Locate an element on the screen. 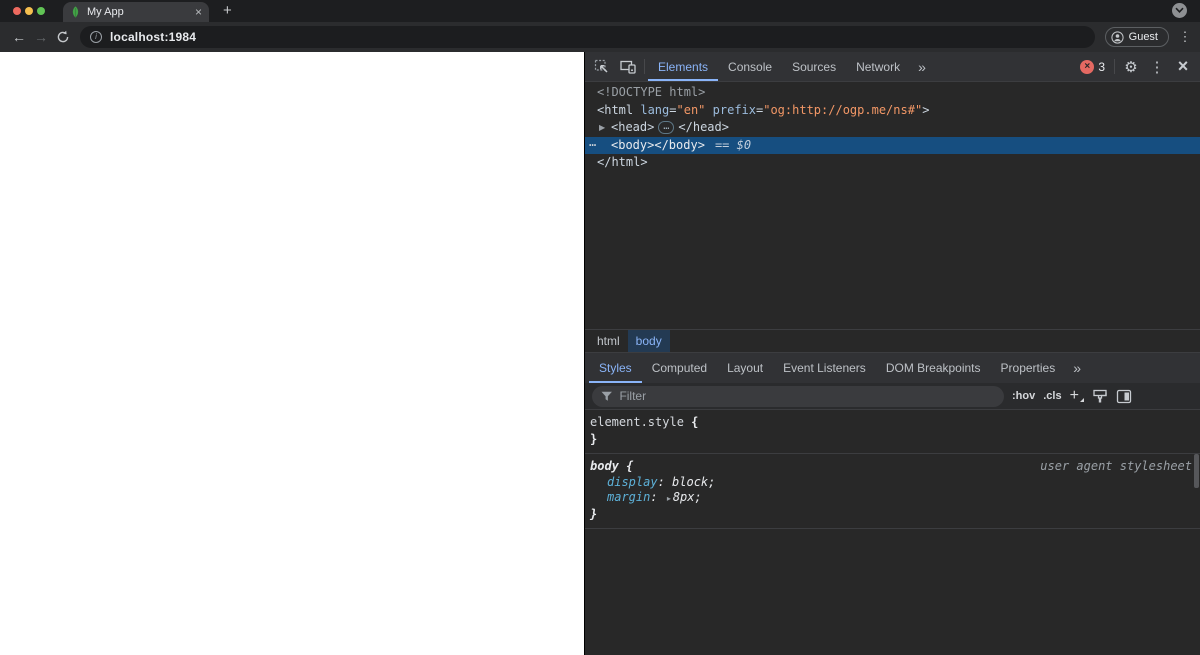  tab-computed: Computed is located at coordinates (679, 368).